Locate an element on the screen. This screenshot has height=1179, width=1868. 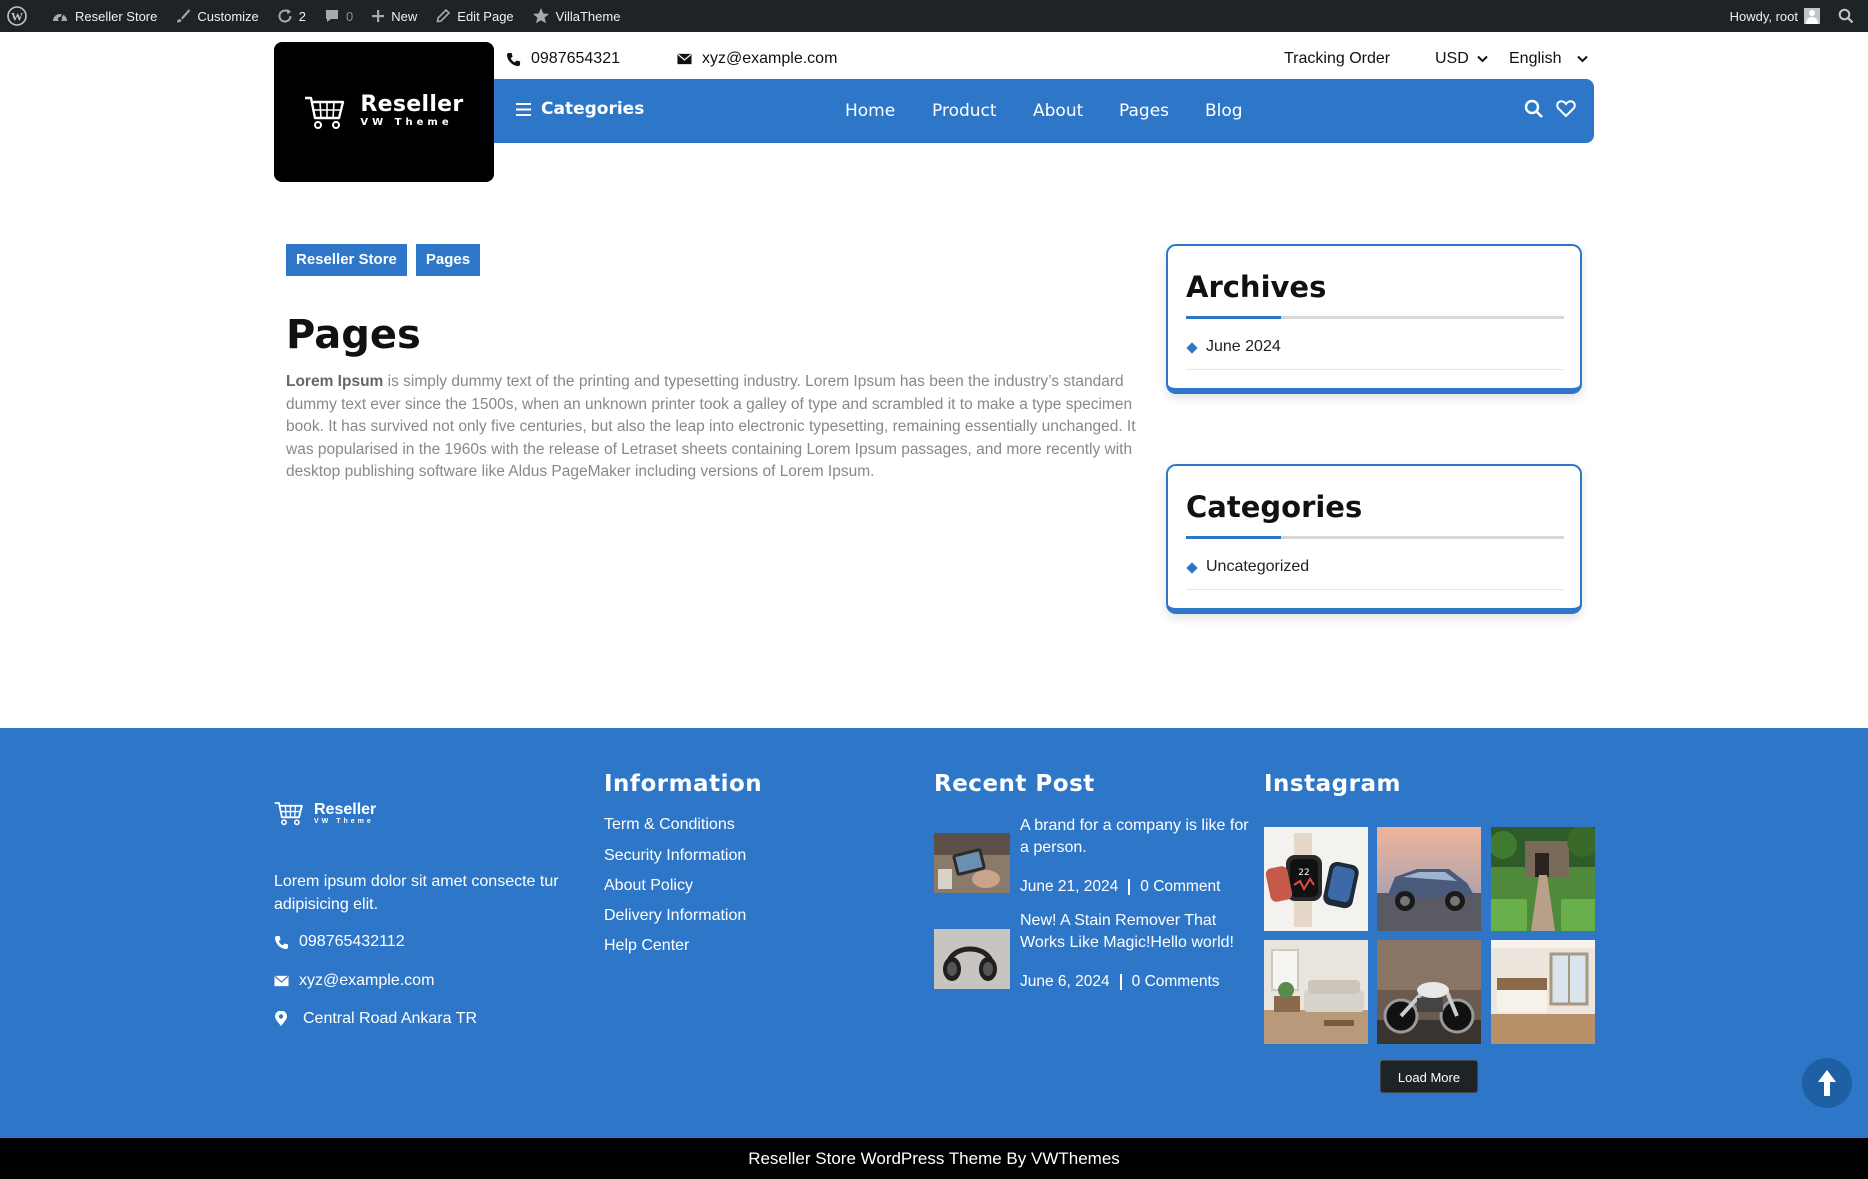
updates-icon is located at coordinates (285, 16).